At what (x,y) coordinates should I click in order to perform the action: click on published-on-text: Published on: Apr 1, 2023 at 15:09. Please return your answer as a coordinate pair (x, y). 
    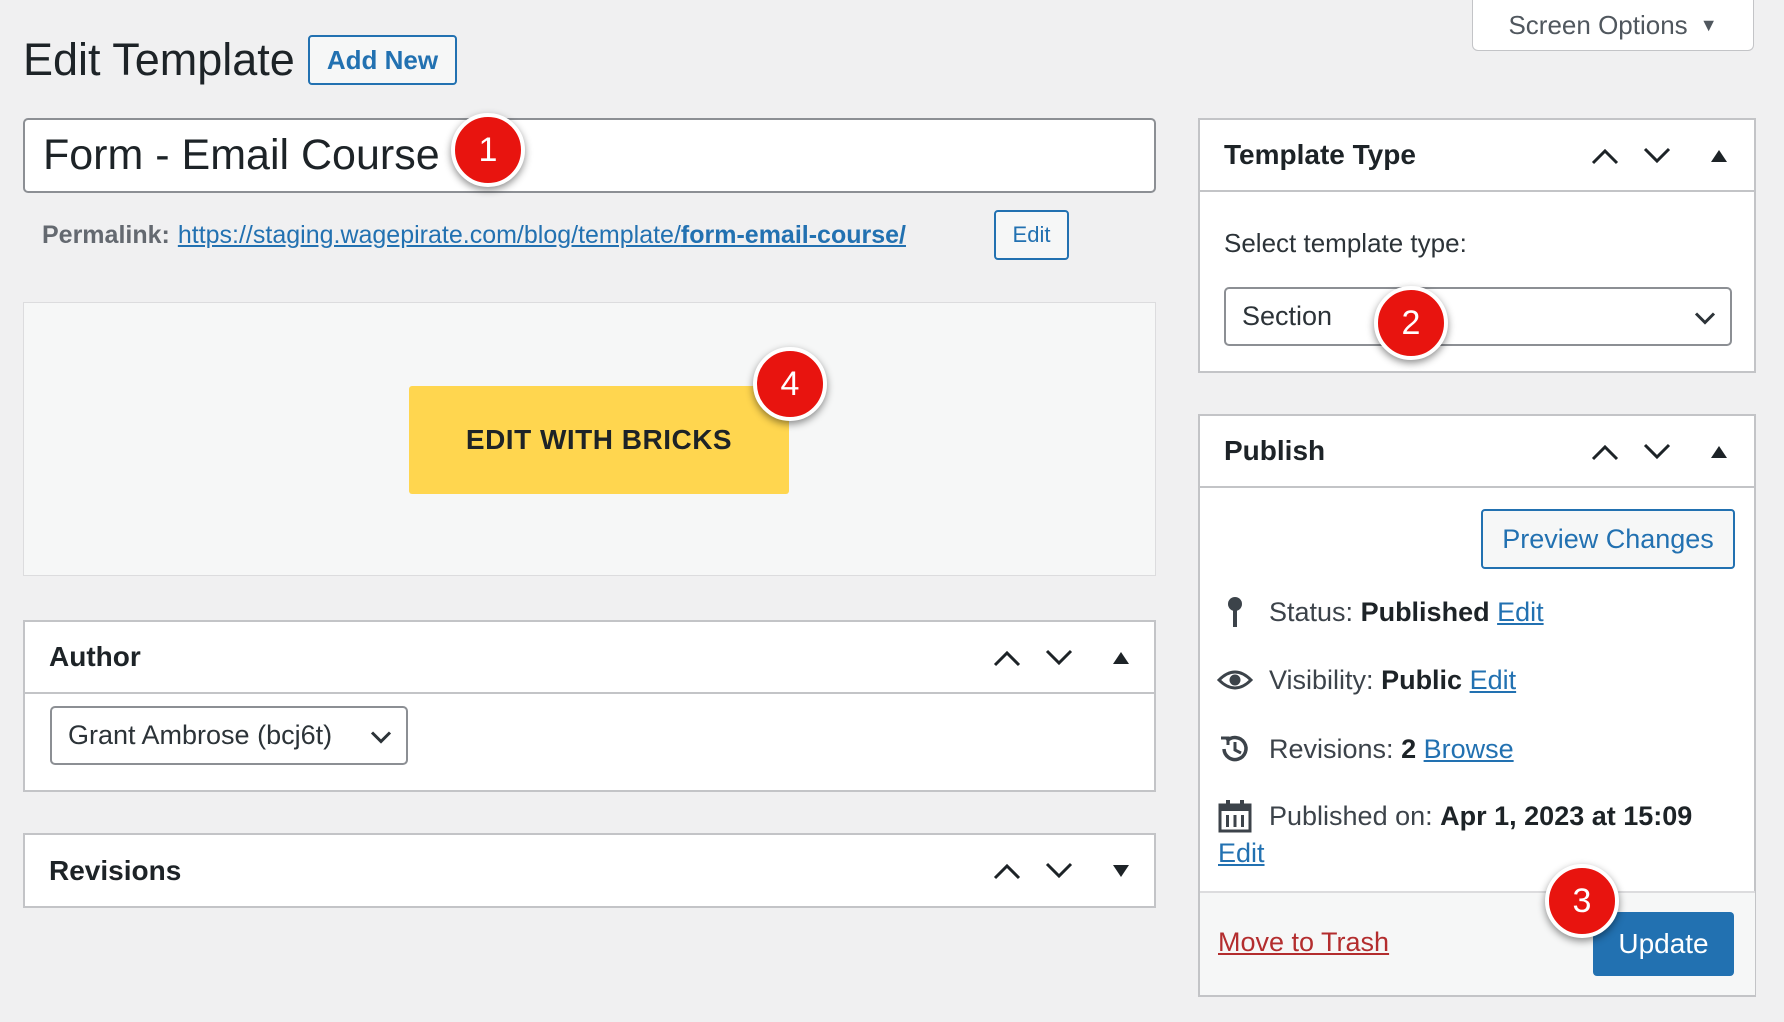
    Looking at the image, I should click on (1480, 816).